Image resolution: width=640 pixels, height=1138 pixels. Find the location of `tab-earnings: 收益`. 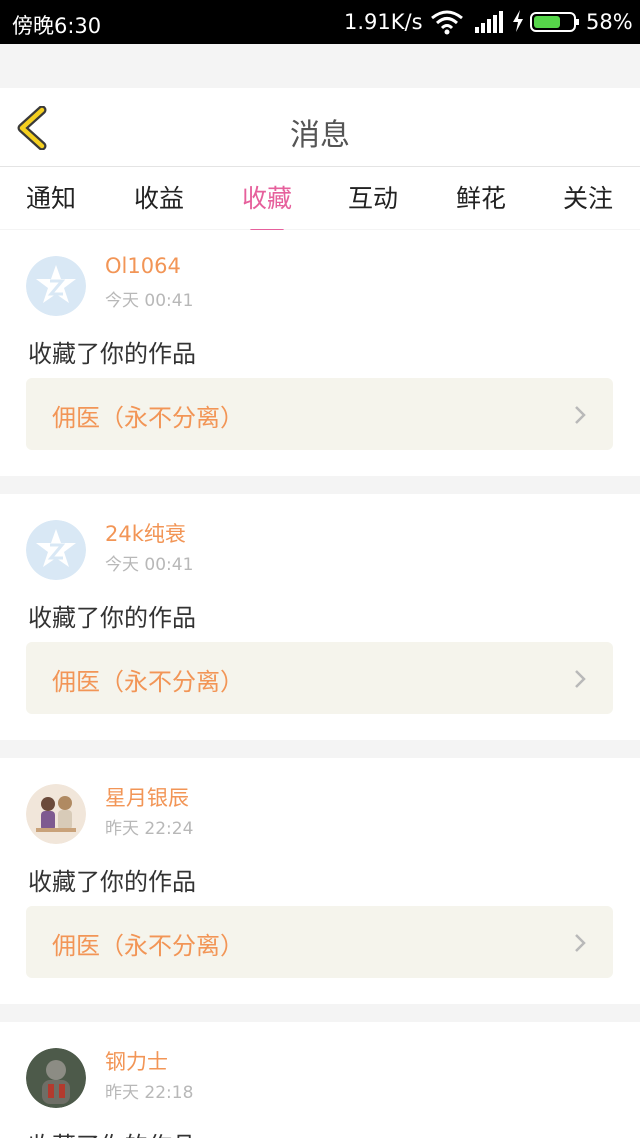

tab-earnings: 收益 is located at coordinates (159, 197).